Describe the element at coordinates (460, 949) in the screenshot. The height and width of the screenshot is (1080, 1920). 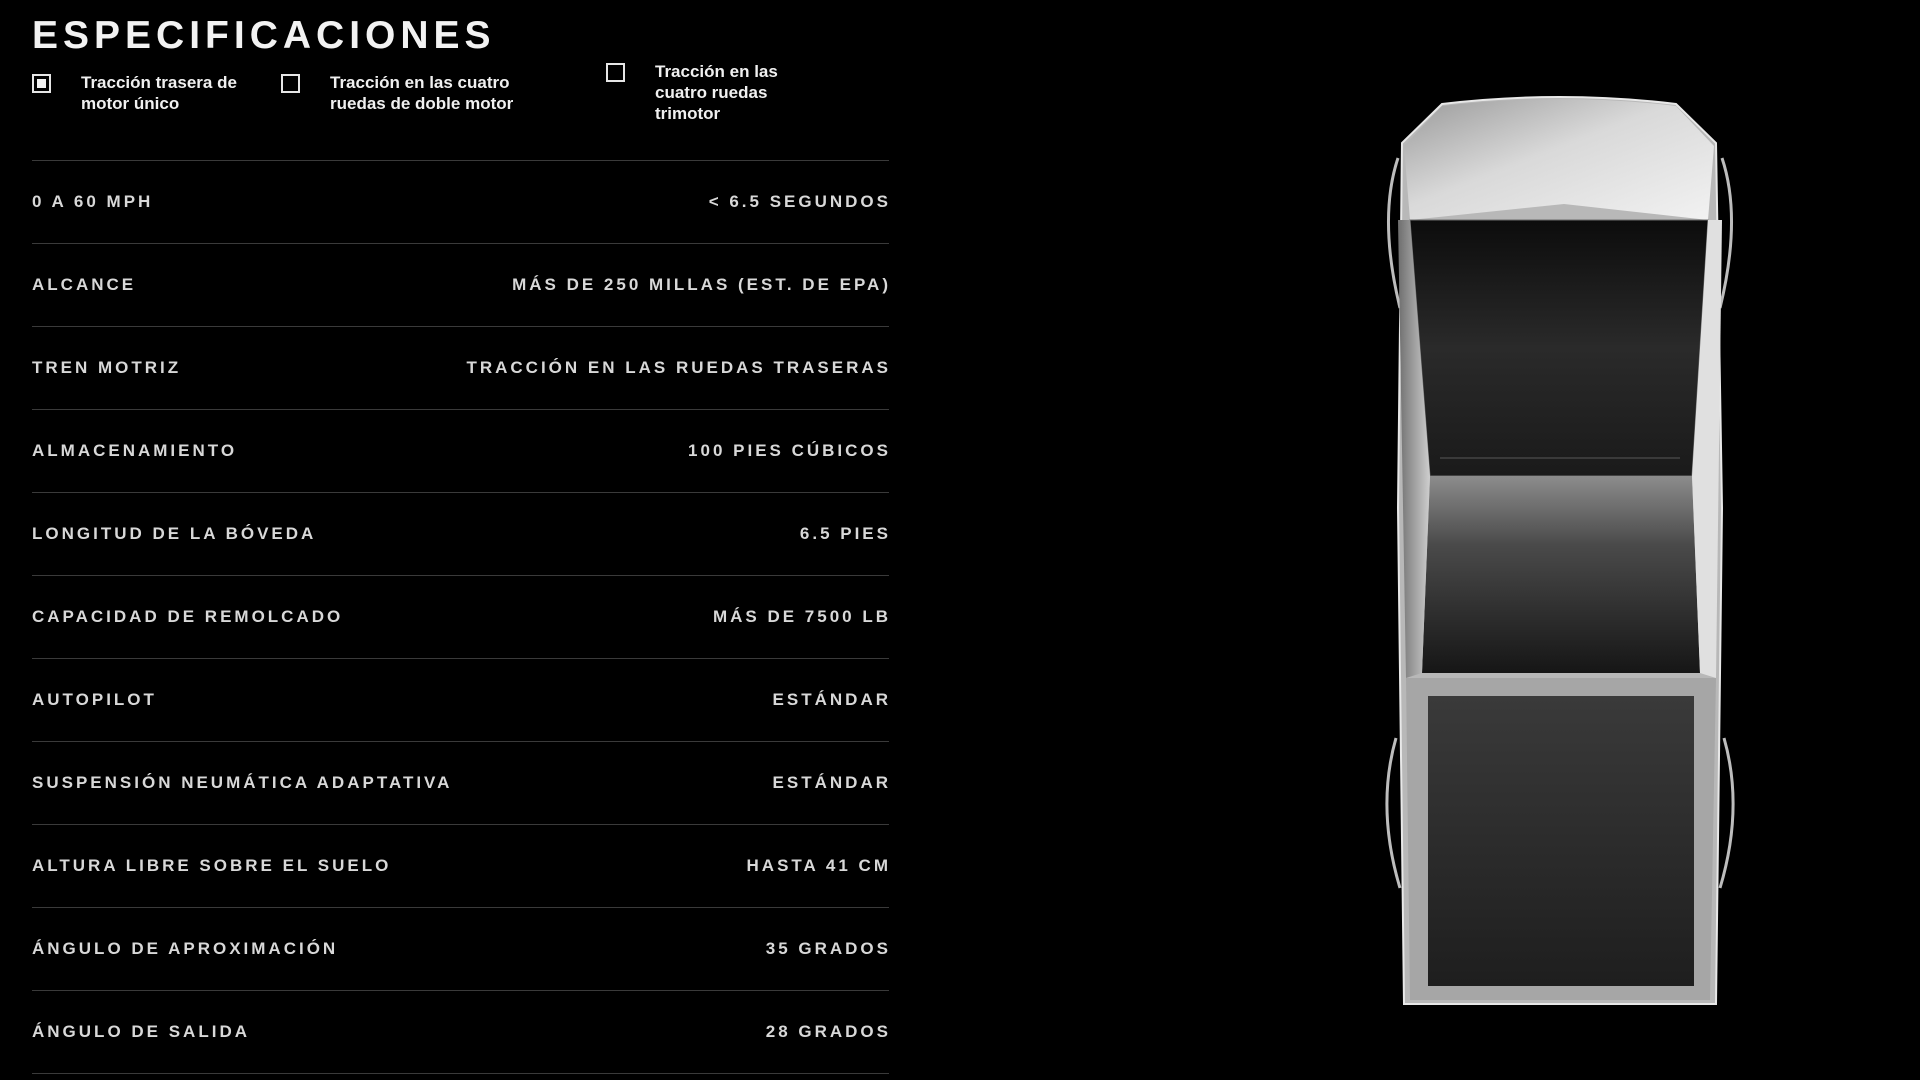
I see `spec-row-approach-angle: ÁNGULO DE APROXIMACIÓN 35 GRADOS` at that location.